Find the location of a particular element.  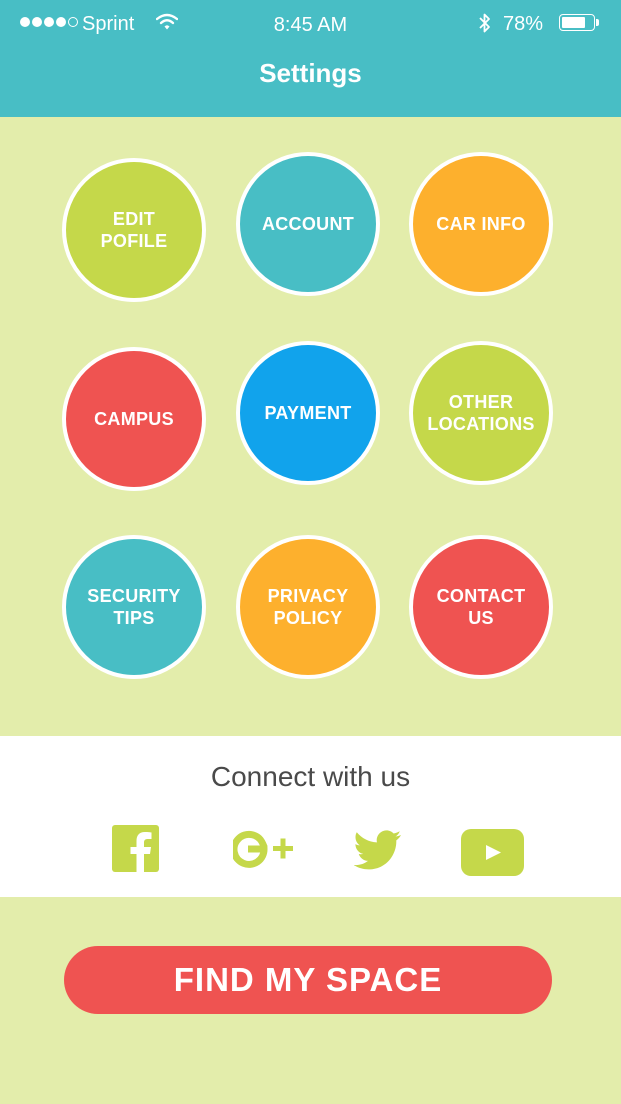

menu-item-edit-pofile: EDIT POFILE is located at coordinates (134, 230).